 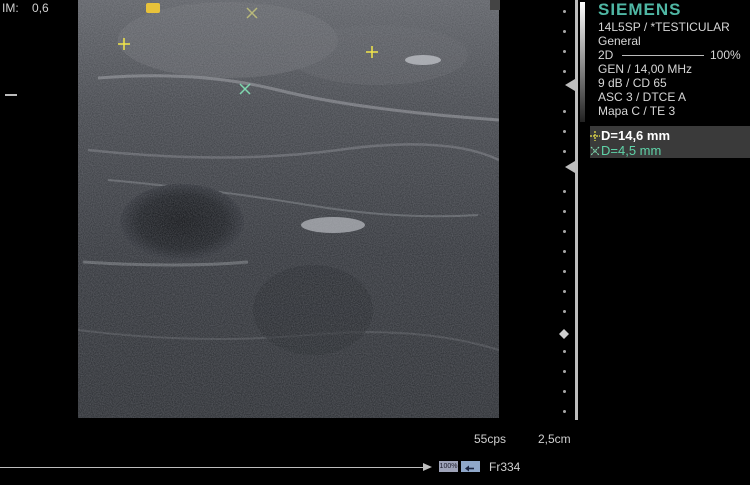 I want to click on im-readout: IM: 0,6, so click(x=25, y=8).